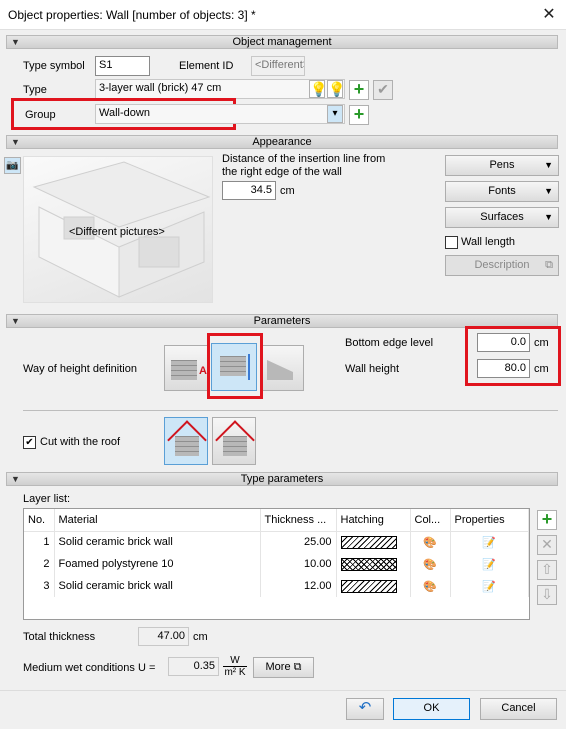  Describe the element at coordinates (549, 15) in the screenshot. I see `close-icon: ✕` at that location.